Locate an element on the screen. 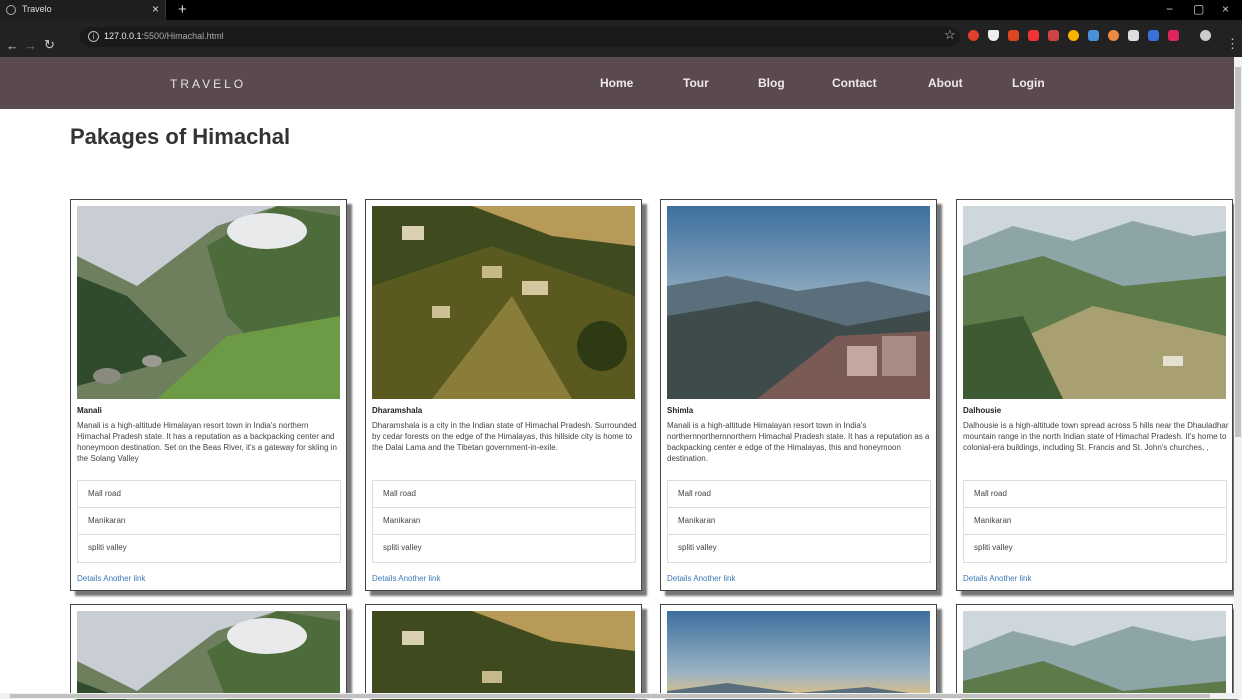 The image size is (1242, 700). nav-contact: Contact is located at coordinates (854, 83).